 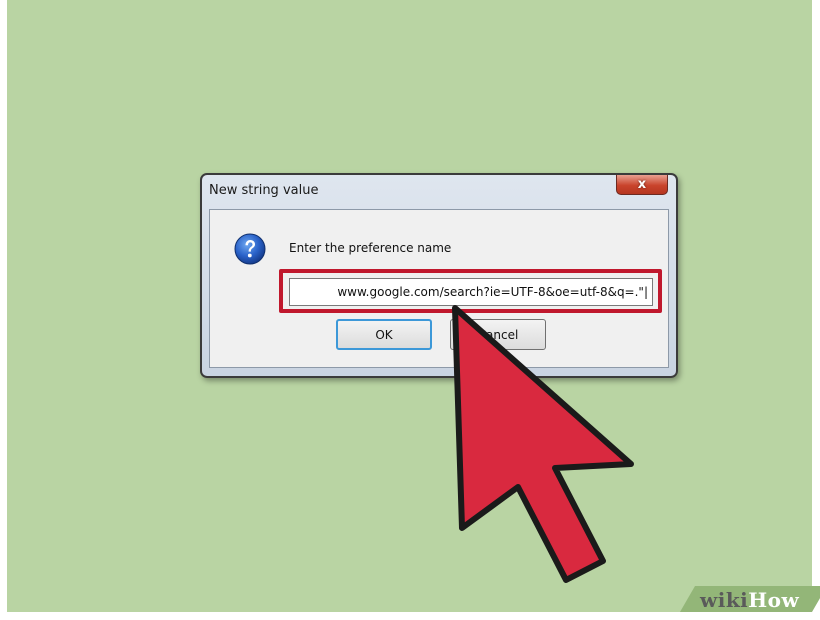 What do you see at coordinates (250, 249) in the screenshot?
I see `question-icon` at bounding box center [250, 249].